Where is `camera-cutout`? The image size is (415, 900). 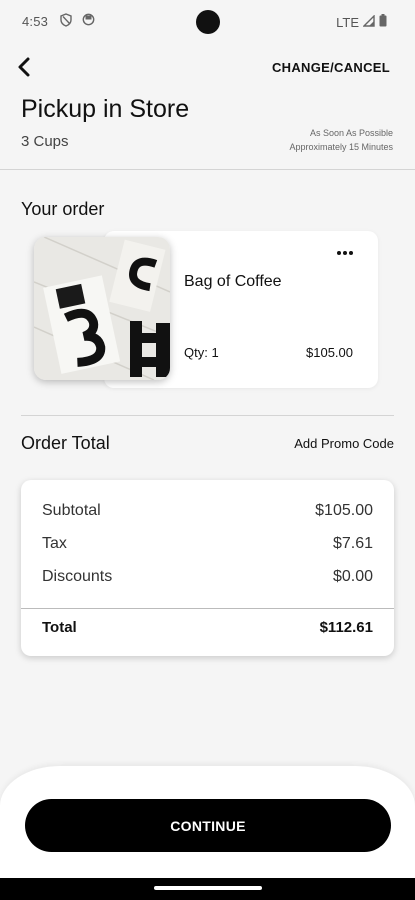
camera-cutout is located at coordinates (208, 22).